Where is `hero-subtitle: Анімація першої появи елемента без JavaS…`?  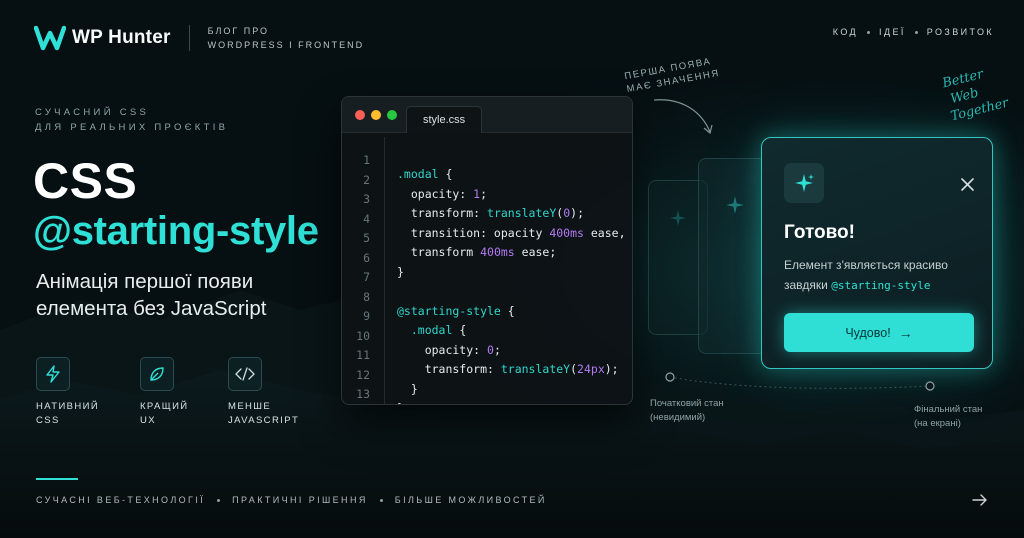 hero-subtitle: Анімація першої появи елемента без JavaS… is located at coordinates (151, 295).